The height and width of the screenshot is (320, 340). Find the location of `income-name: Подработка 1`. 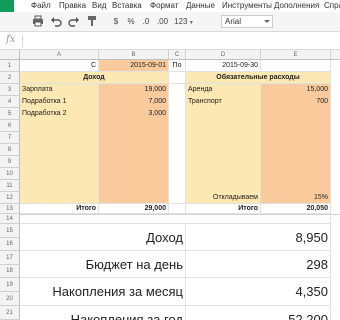

income-name: Подработка 1 is located at coordinates (59, 102).